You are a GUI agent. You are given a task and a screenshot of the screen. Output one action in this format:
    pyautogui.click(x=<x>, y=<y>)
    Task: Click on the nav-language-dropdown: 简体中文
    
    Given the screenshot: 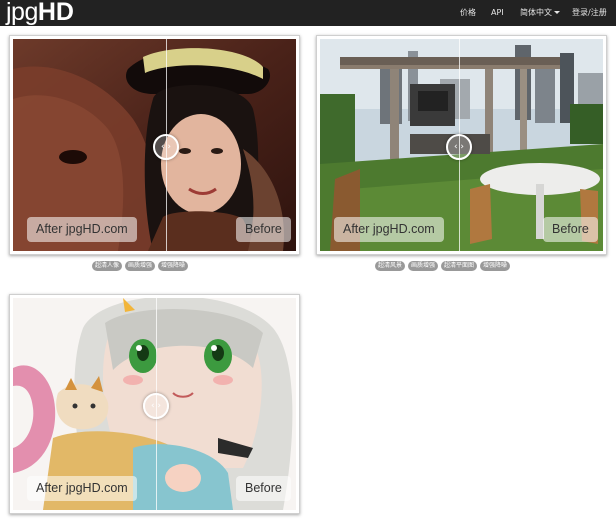 What is the action you would take?
    pyautogui.click(x=540, y=13)
    